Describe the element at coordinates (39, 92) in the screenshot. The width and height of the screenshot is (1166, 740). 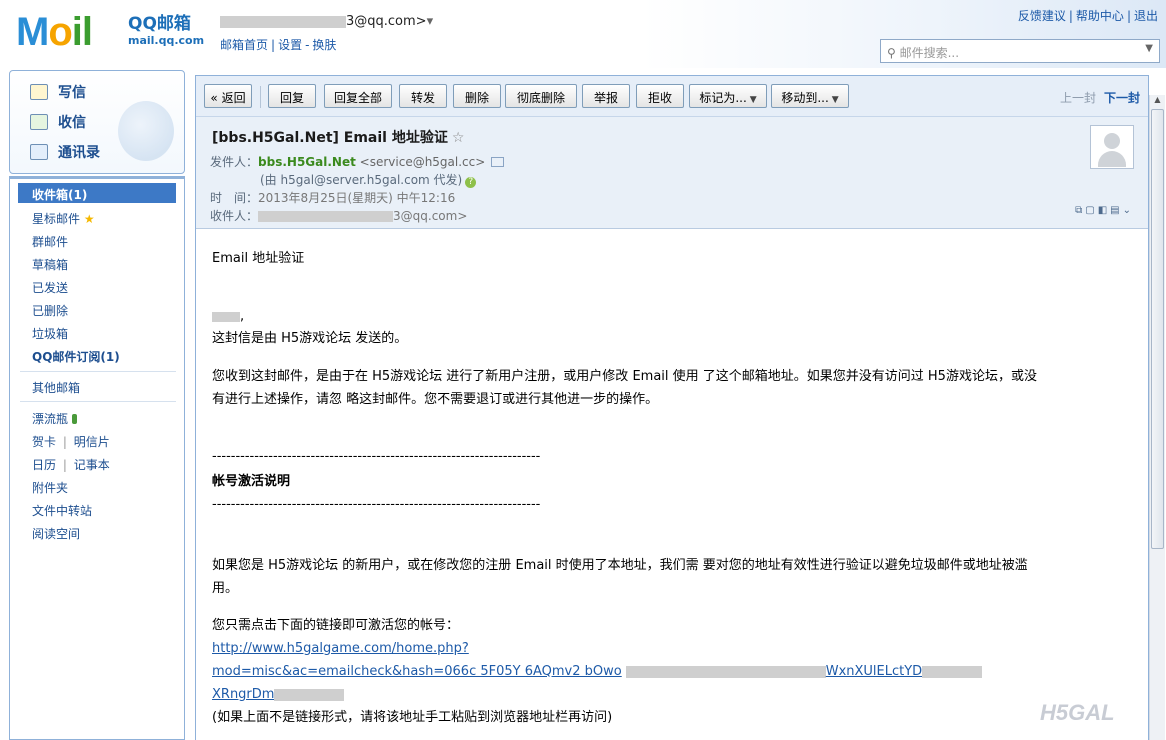
I see `compose-icon` at that location.